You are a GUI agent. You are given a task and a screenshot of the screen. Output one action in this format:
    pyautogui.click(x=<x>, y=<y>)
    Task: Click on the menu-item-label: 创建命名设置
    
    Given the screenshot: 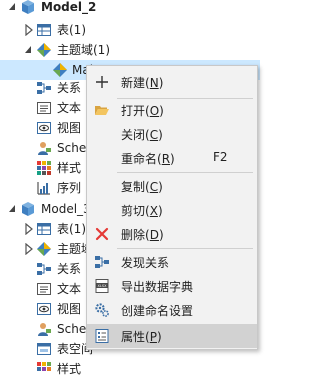 What is the action you would take?
    pyautogui.click(x=157, y=311)
    